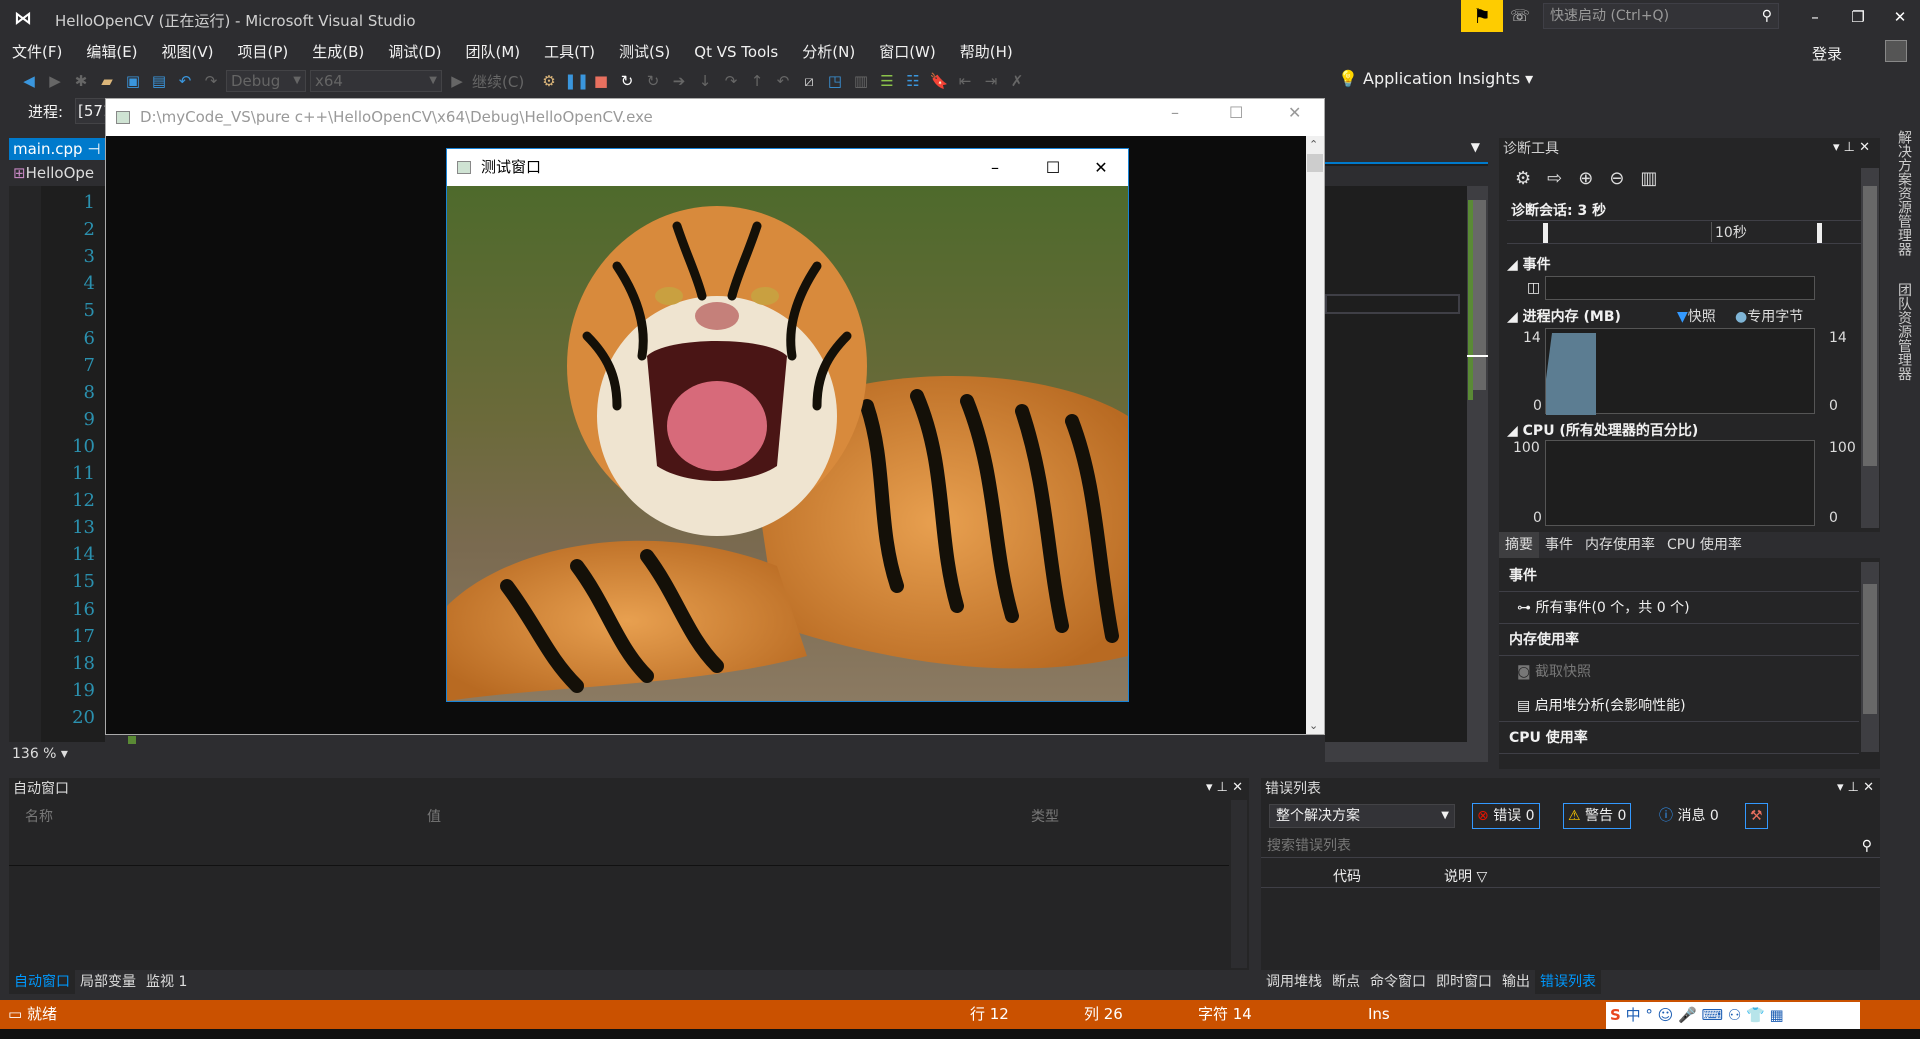  Describe the element at coordinates (1294, 982) in the screenshot. I see `tab-call-stack: 调用堆栈` at that location.